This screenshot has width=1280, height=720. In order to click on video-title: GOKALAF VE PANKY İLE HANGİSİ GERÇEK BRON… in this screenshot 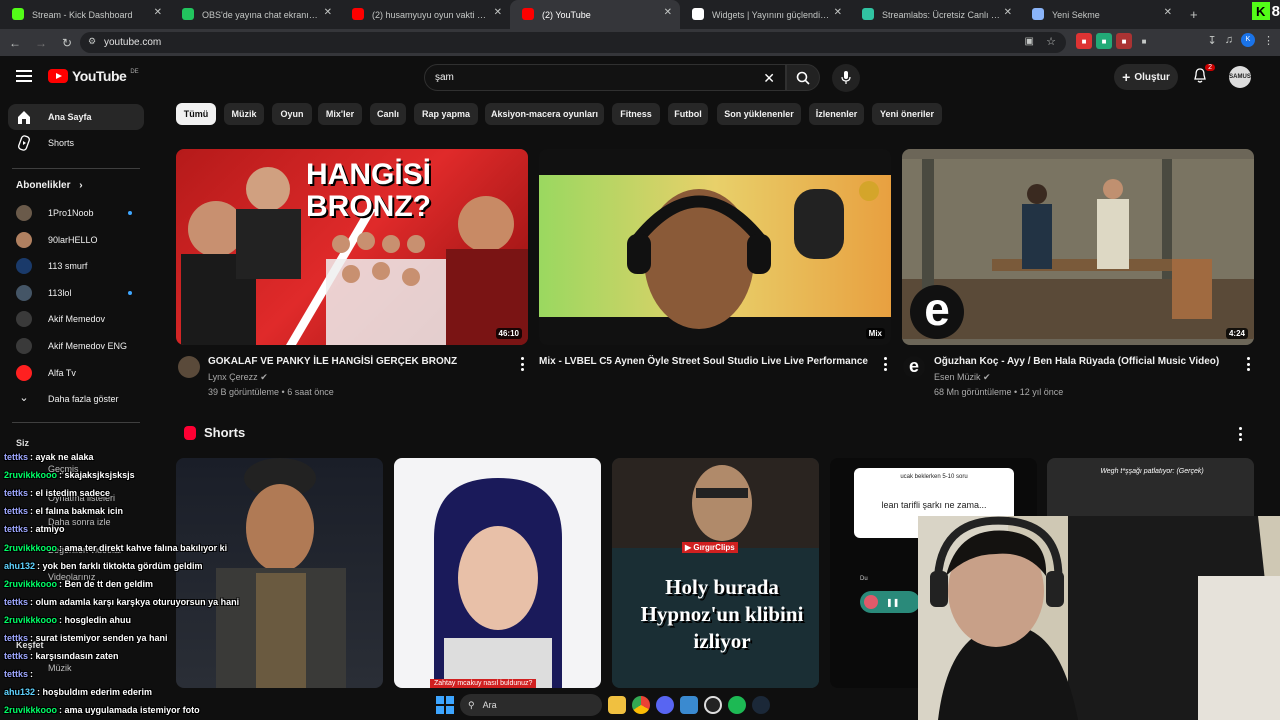, I will do `click(332, 361)`.